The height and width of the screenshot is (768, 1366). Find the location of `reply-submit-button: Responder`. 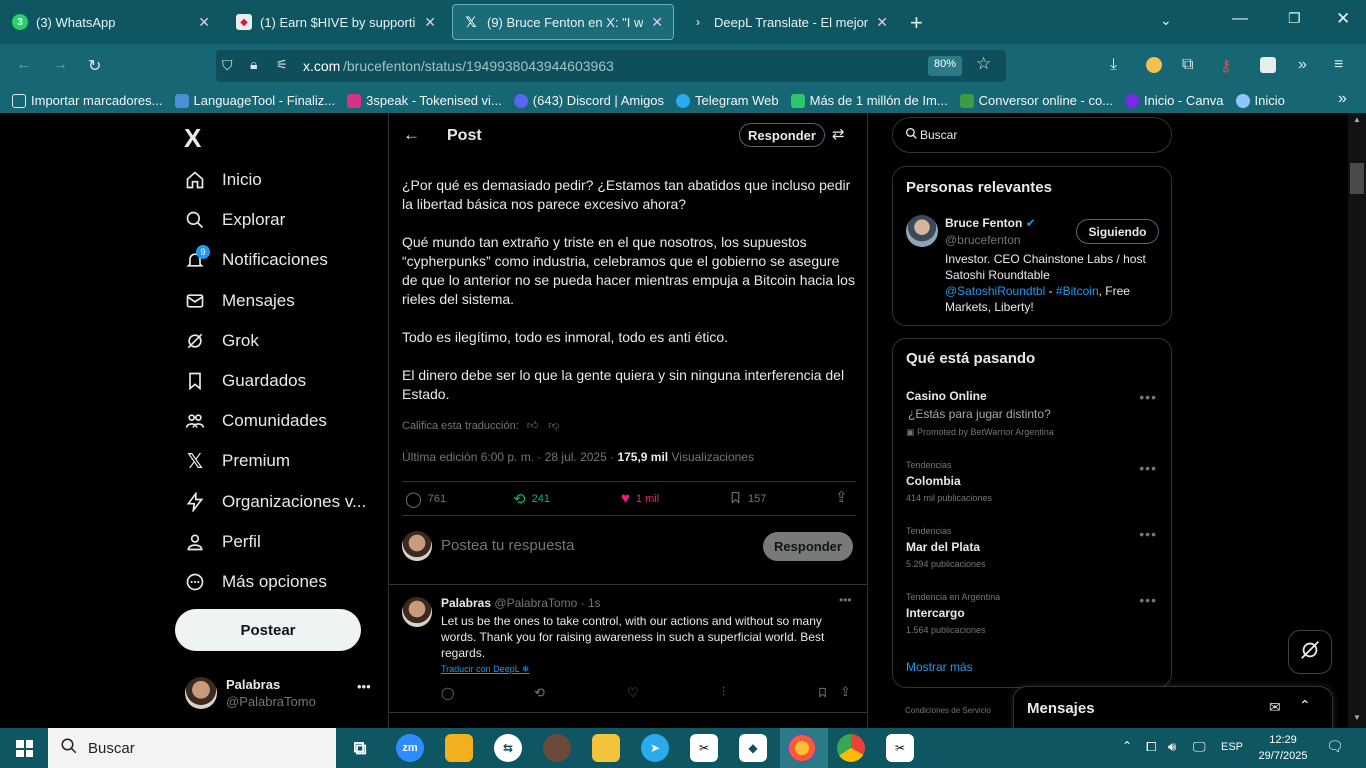

reply-submit-button: Responder is located at coordinates (808, 546).